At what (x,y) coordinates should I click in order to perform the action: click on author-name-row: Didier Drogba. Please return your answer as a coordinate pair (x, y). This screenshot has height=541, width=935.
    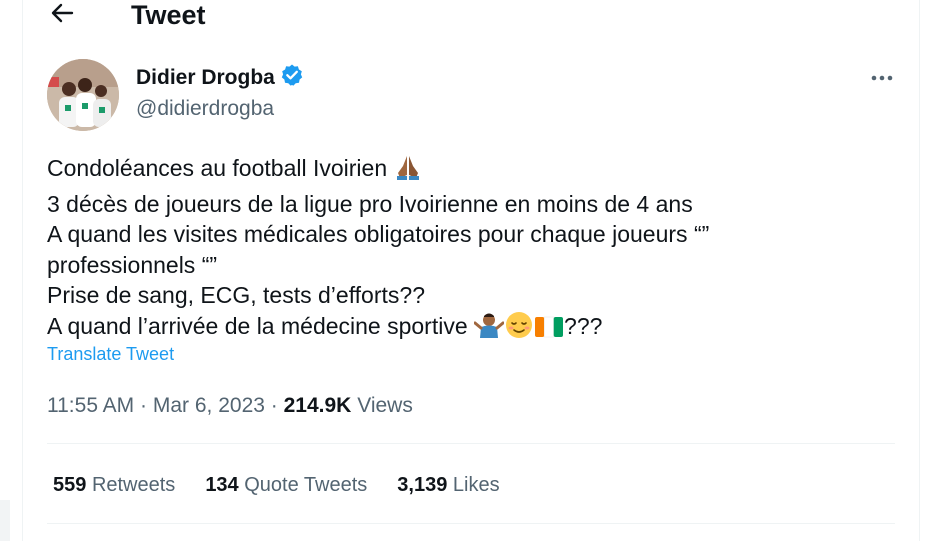
    Looking at the image, I should click on (220, 77).